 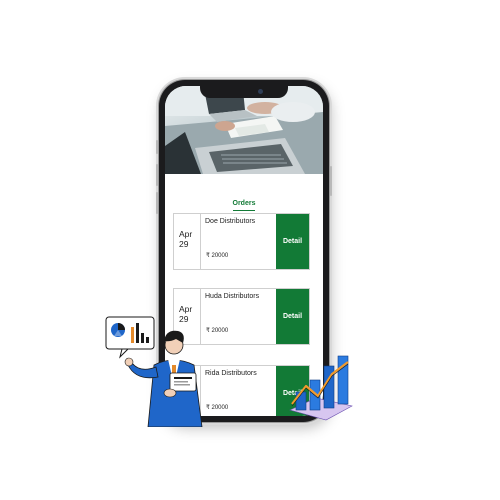 What do you see at coordinates (241, 241) in the screenshot?
I see `order-card: Apr 29 Doe Distributors ₹ 20000 Detail` at bounding box center [241, 241].